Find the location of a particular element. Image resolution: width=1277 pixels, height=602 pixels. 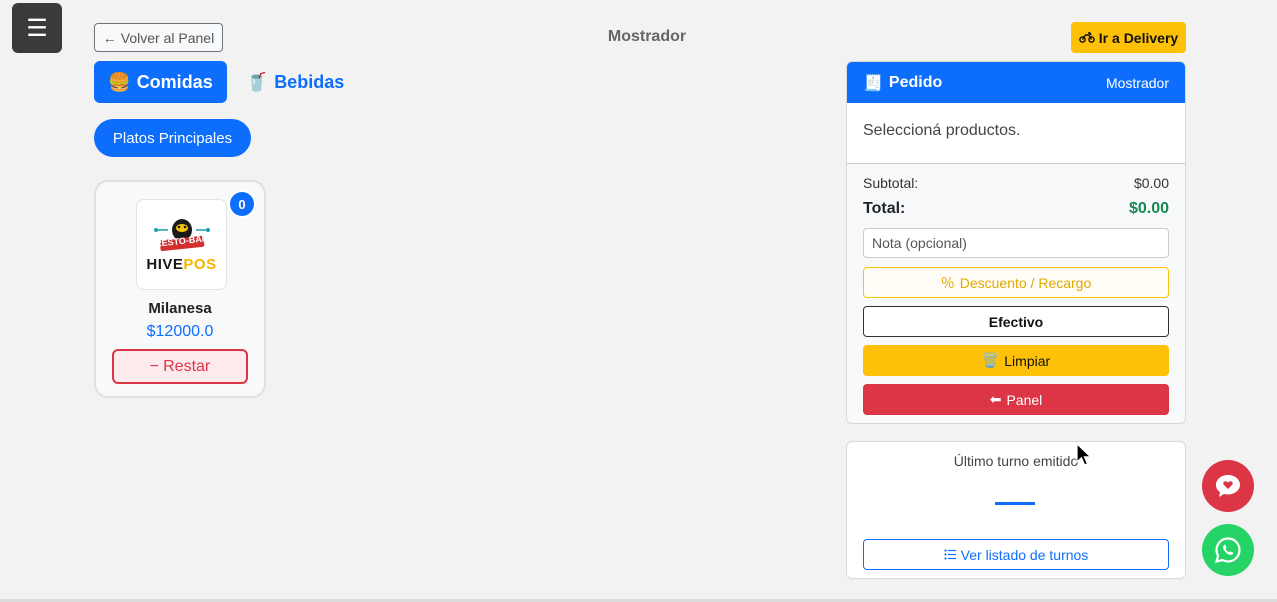

mouse-cursor-icon is located at coordinates (1084, 454).